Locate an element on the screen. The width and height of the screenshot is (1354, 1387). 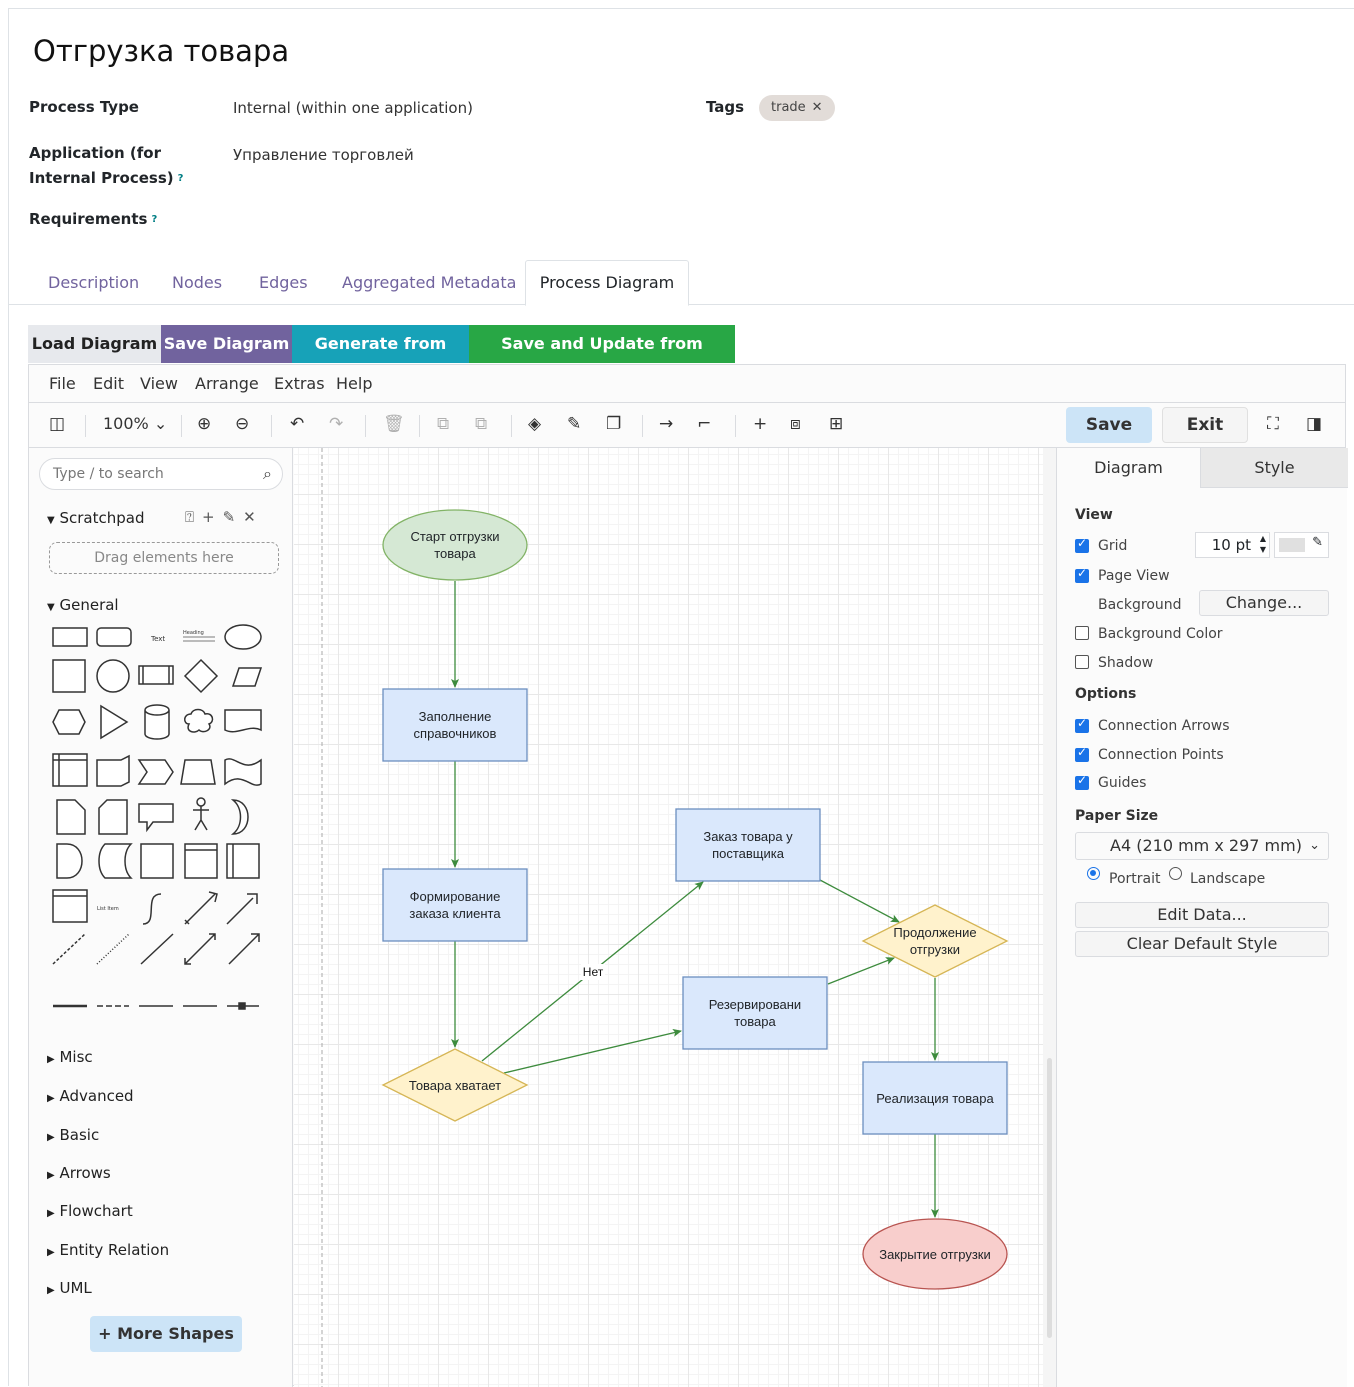
tab-edges: Edges is located at coordinates (283, 283).